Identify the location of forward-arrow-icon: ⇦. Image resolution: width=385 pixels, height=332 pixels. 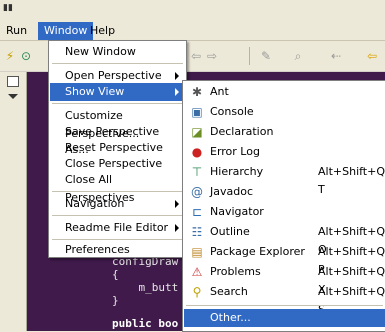
(372, 56).